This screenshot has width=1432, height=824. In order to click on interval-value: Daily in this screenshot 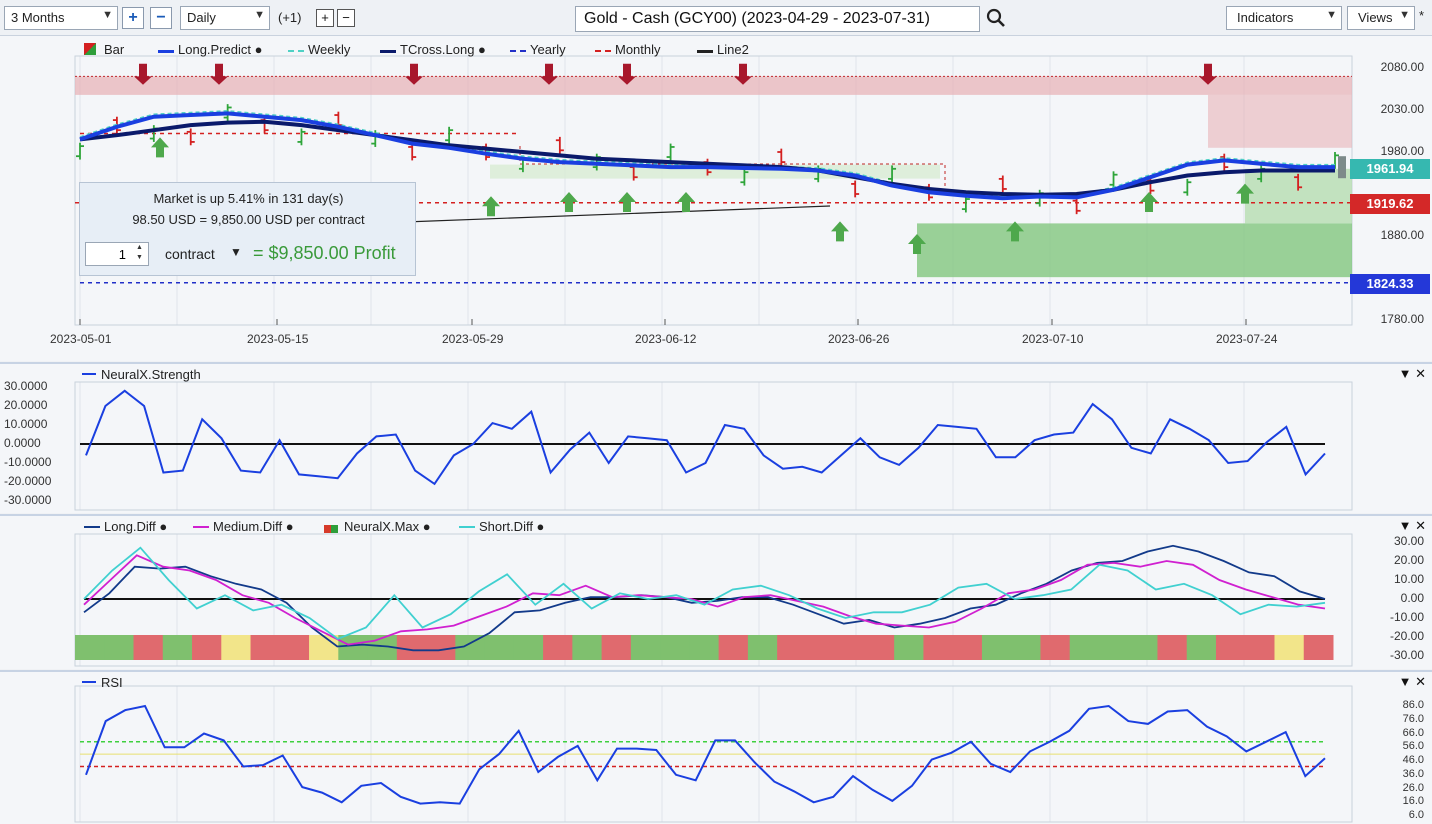, I will do `click(201, 17)`.